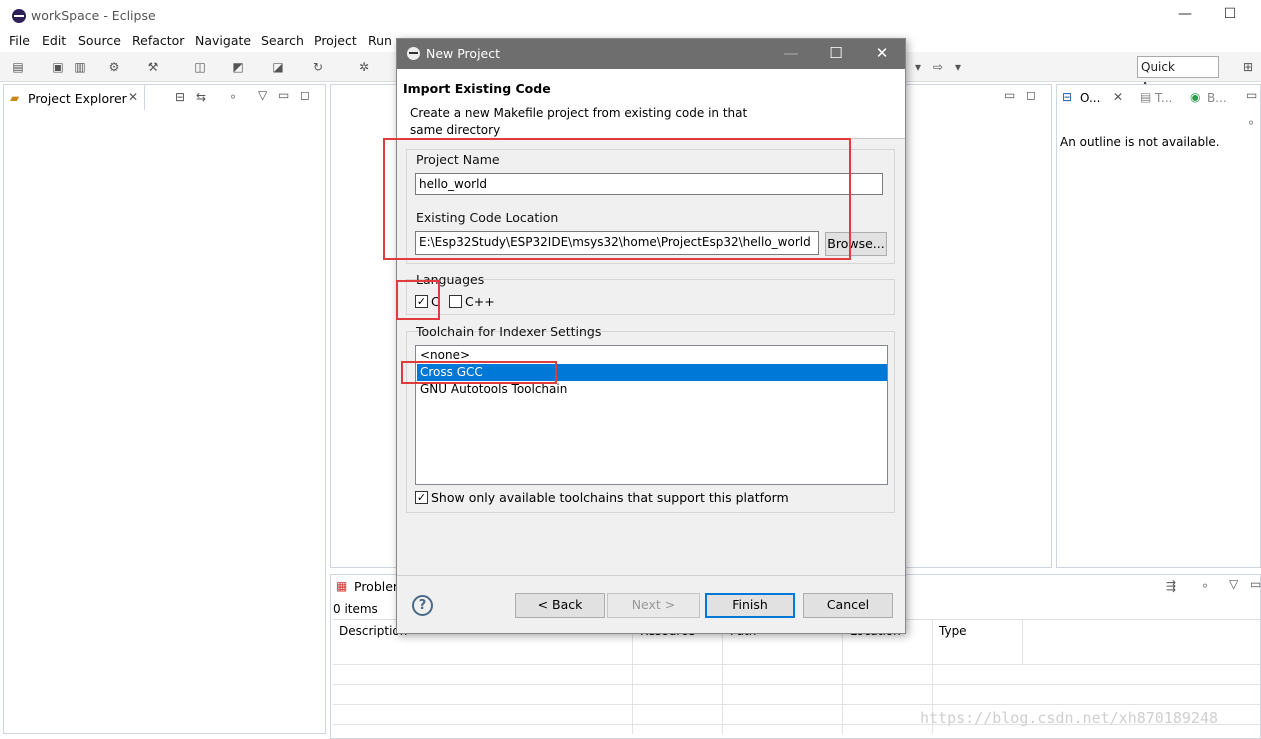  What do you see at coordinates (480, 301) in the screenshot?
I see `lang-cpp-label: C++` at bounding box center [480, 301].